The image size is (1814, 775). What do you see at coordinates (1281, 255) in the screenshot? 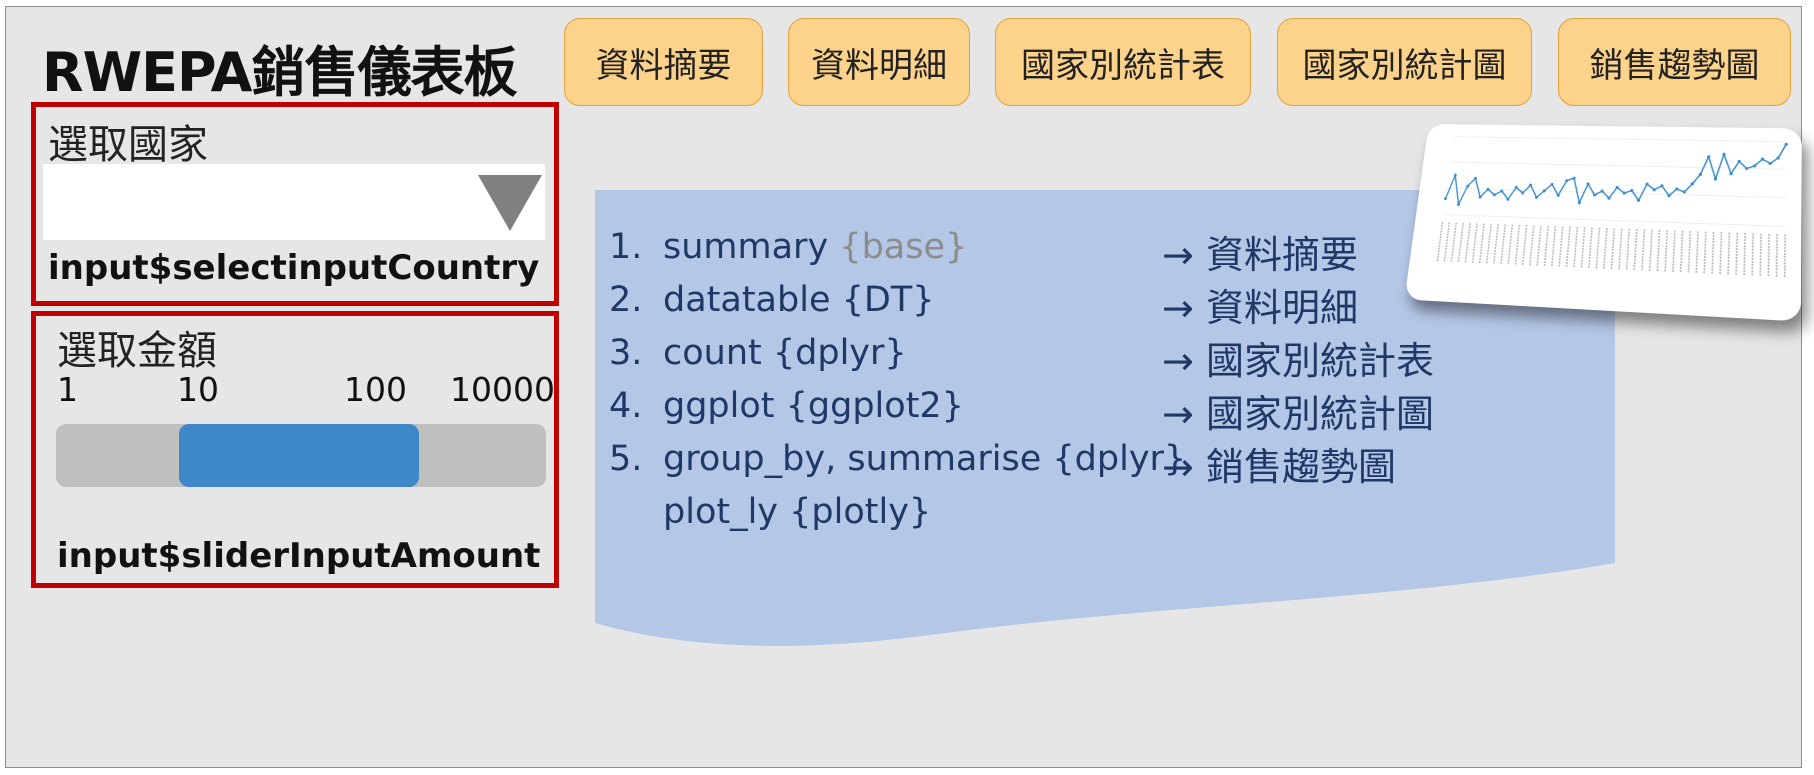
I see `result-label: 資料摘要` at bounding box center [1281, 255].